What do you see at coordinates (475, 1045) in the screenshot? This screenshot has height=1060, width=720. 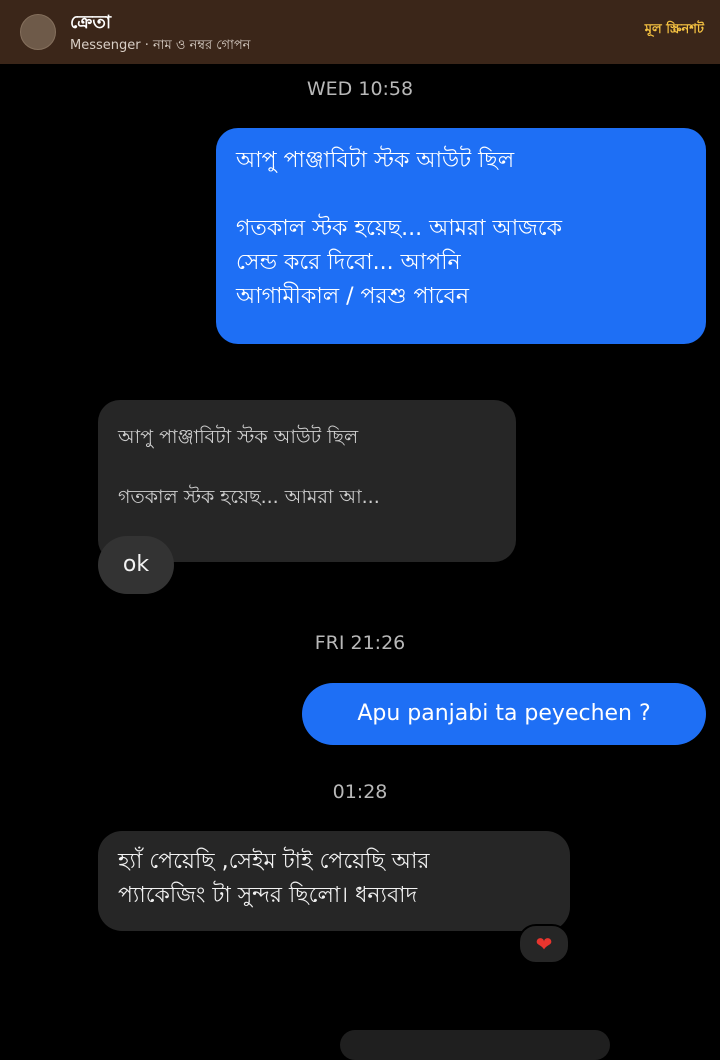 I see `next-message-peek` at bounding box center [475, 1045].